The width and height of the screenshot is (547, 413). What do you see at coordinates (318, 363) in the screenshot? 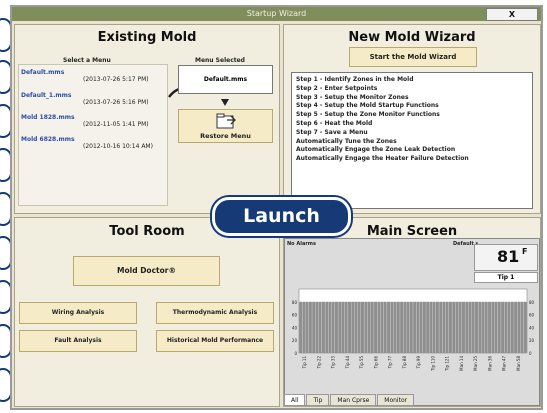
I see `x-tick-label: Tip 22` at bounding box center [318, 363].